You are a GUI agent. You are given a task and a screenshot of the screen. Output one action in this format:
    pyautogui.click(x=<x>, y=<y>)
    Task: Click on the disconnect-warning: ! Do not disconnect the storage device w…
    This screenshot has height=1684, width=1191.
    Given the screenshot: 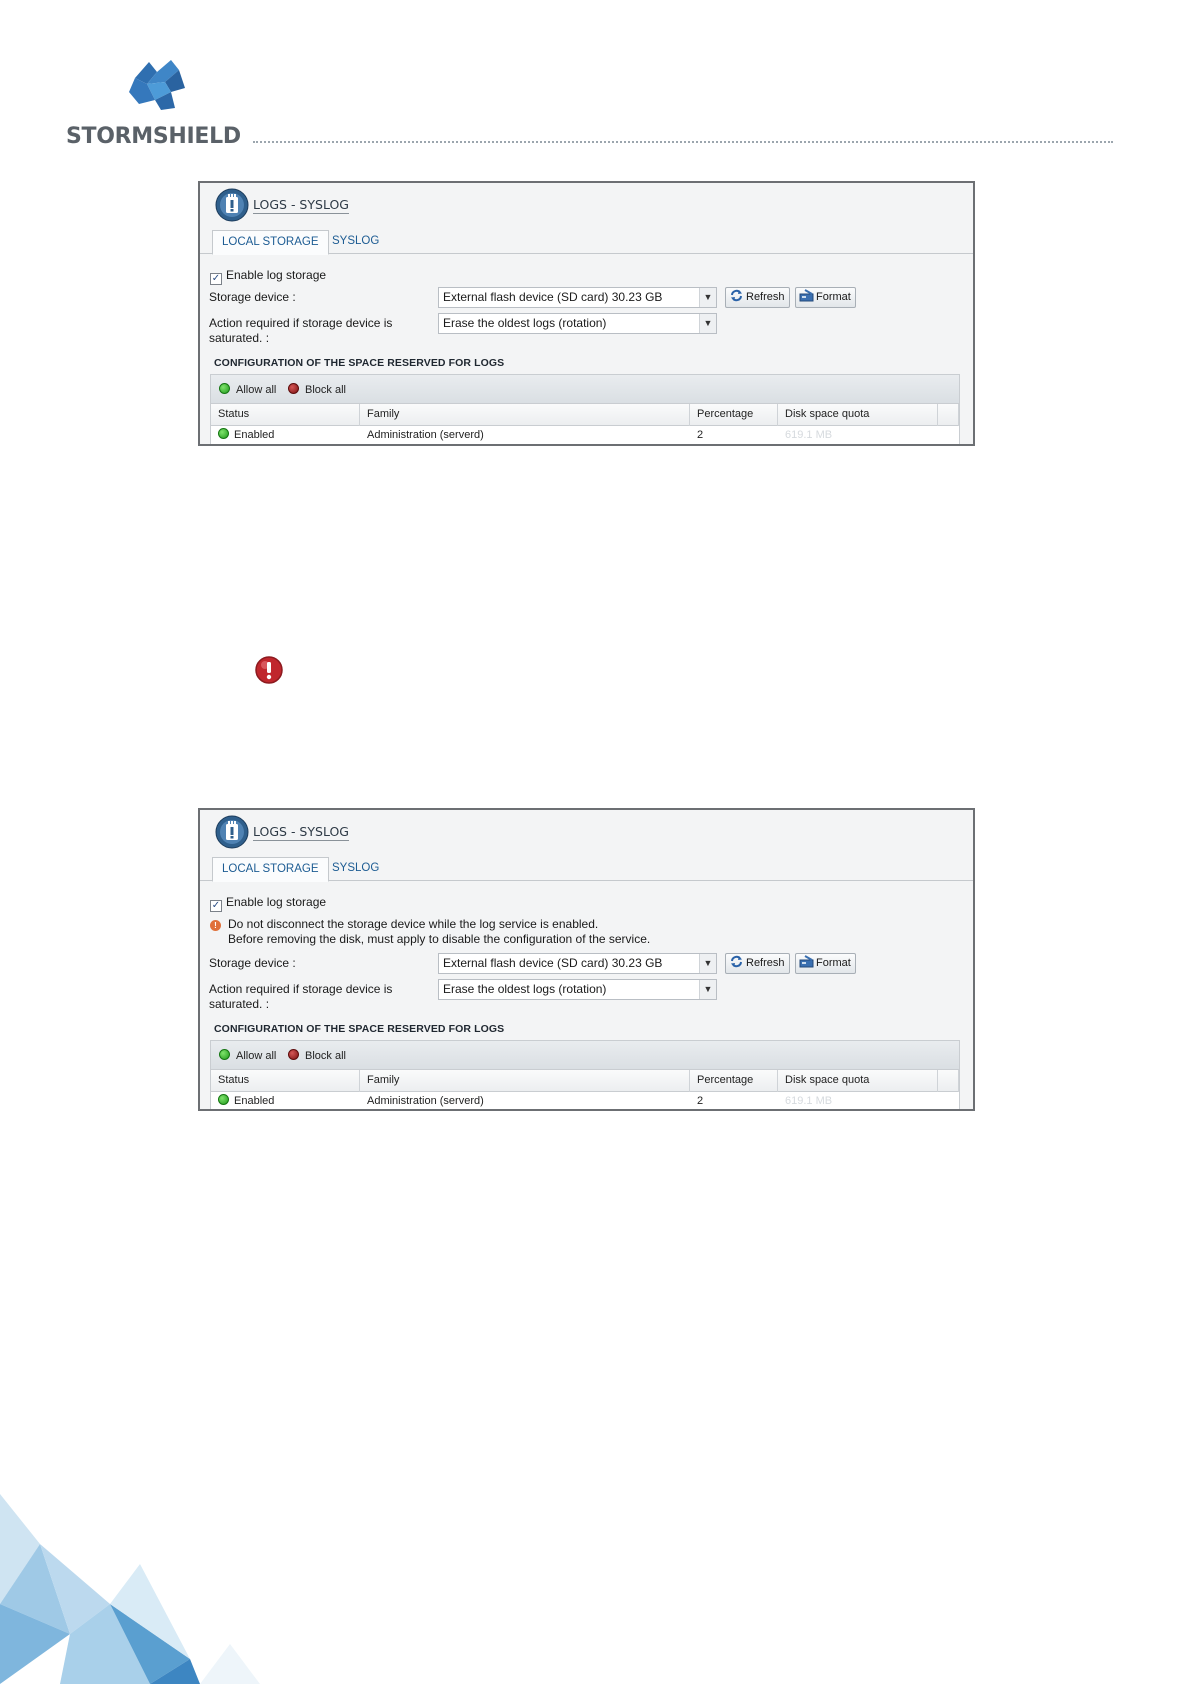 What is the action you would take?
    pyautogui.click(x=430, y=932)
    